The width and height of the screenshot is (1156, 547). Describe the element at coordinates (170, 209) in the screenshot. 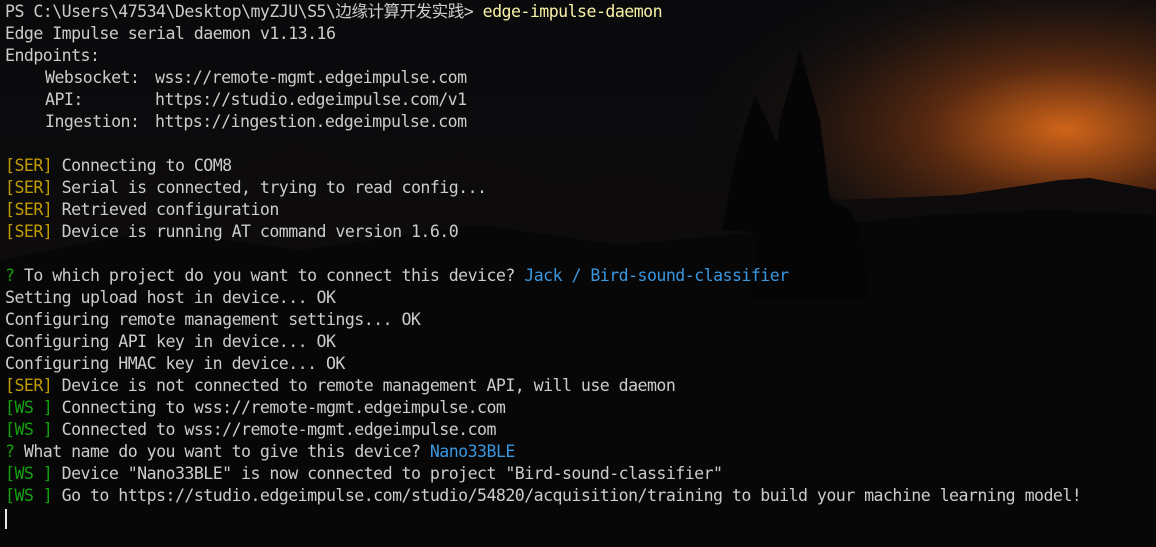

I see `log-text: Retrieved configuration` at that location.